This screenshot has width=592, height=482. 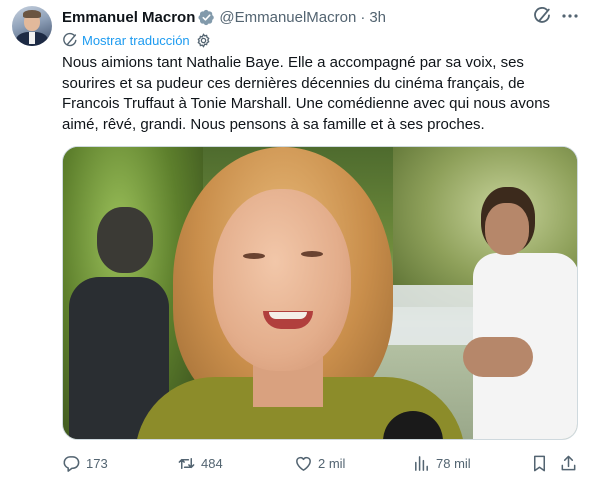 What do you see at coordinates (32, 14) in the screenshot?
I see `avatar-hair` at bounding box center [32, 14].